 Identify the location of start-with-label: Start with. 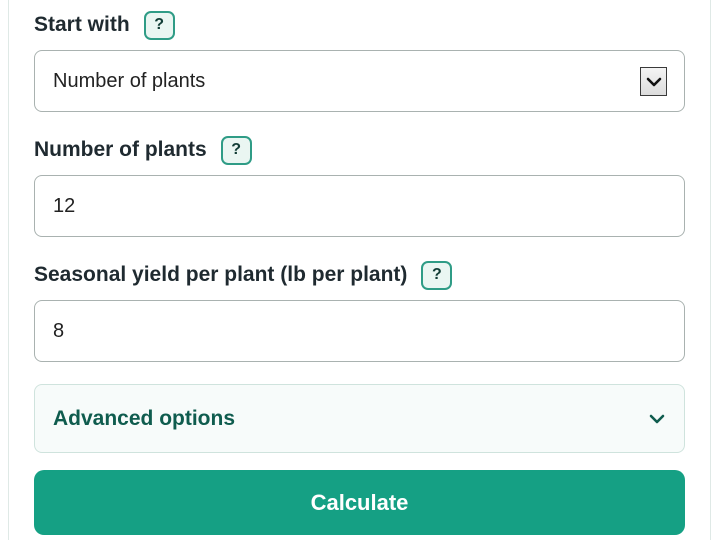
(82, 24).